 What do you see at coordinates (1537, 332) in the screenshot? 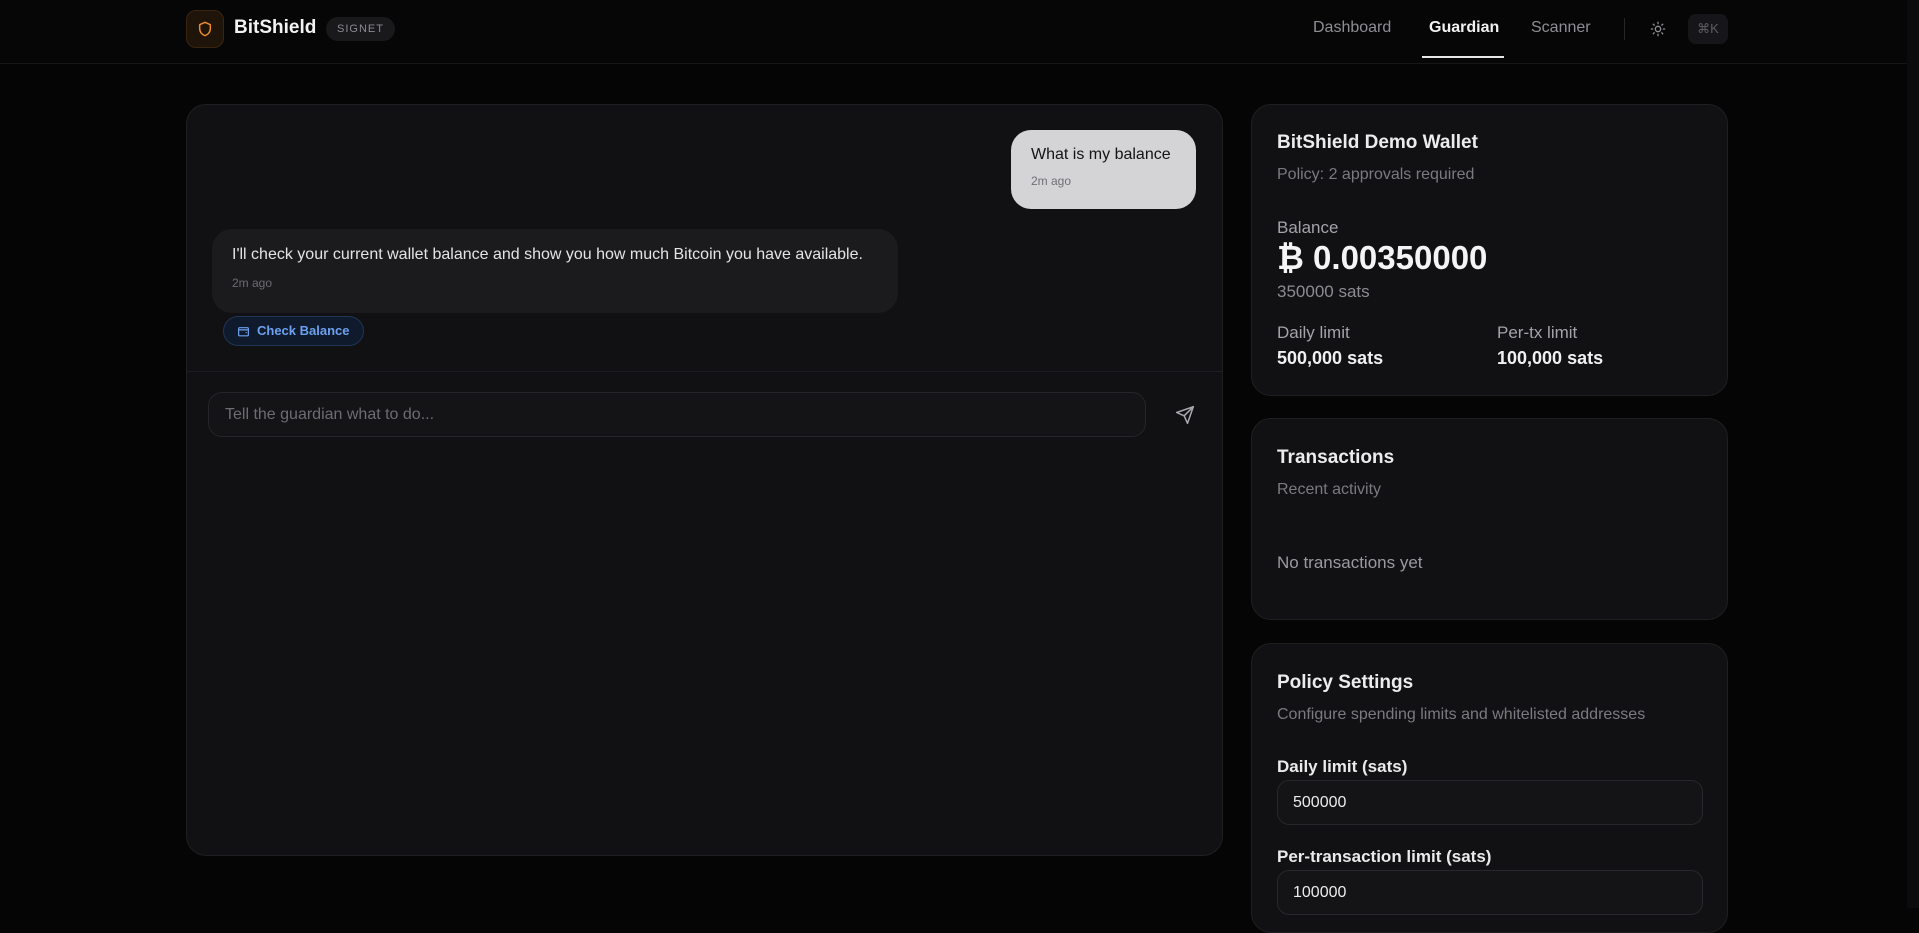
I see `per-tx-limit-label: Per-tx limit` at bounding box center [1537, 332].